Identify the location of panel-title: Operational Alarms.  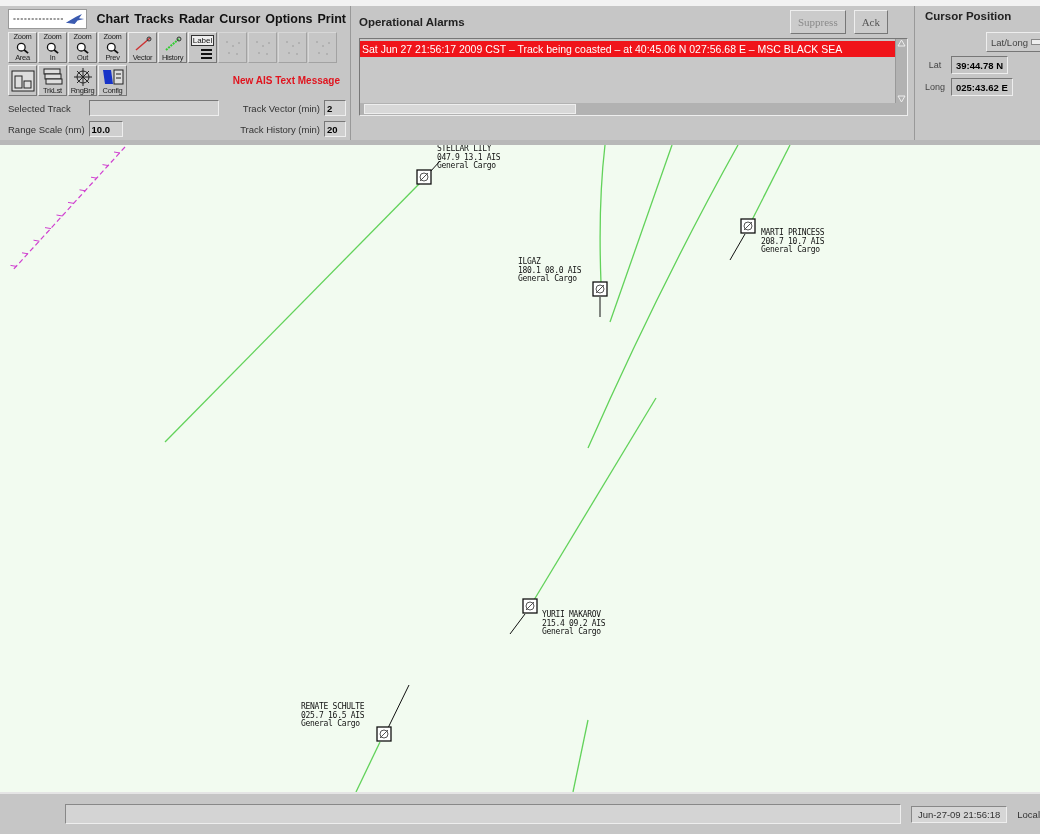
(412, 22).